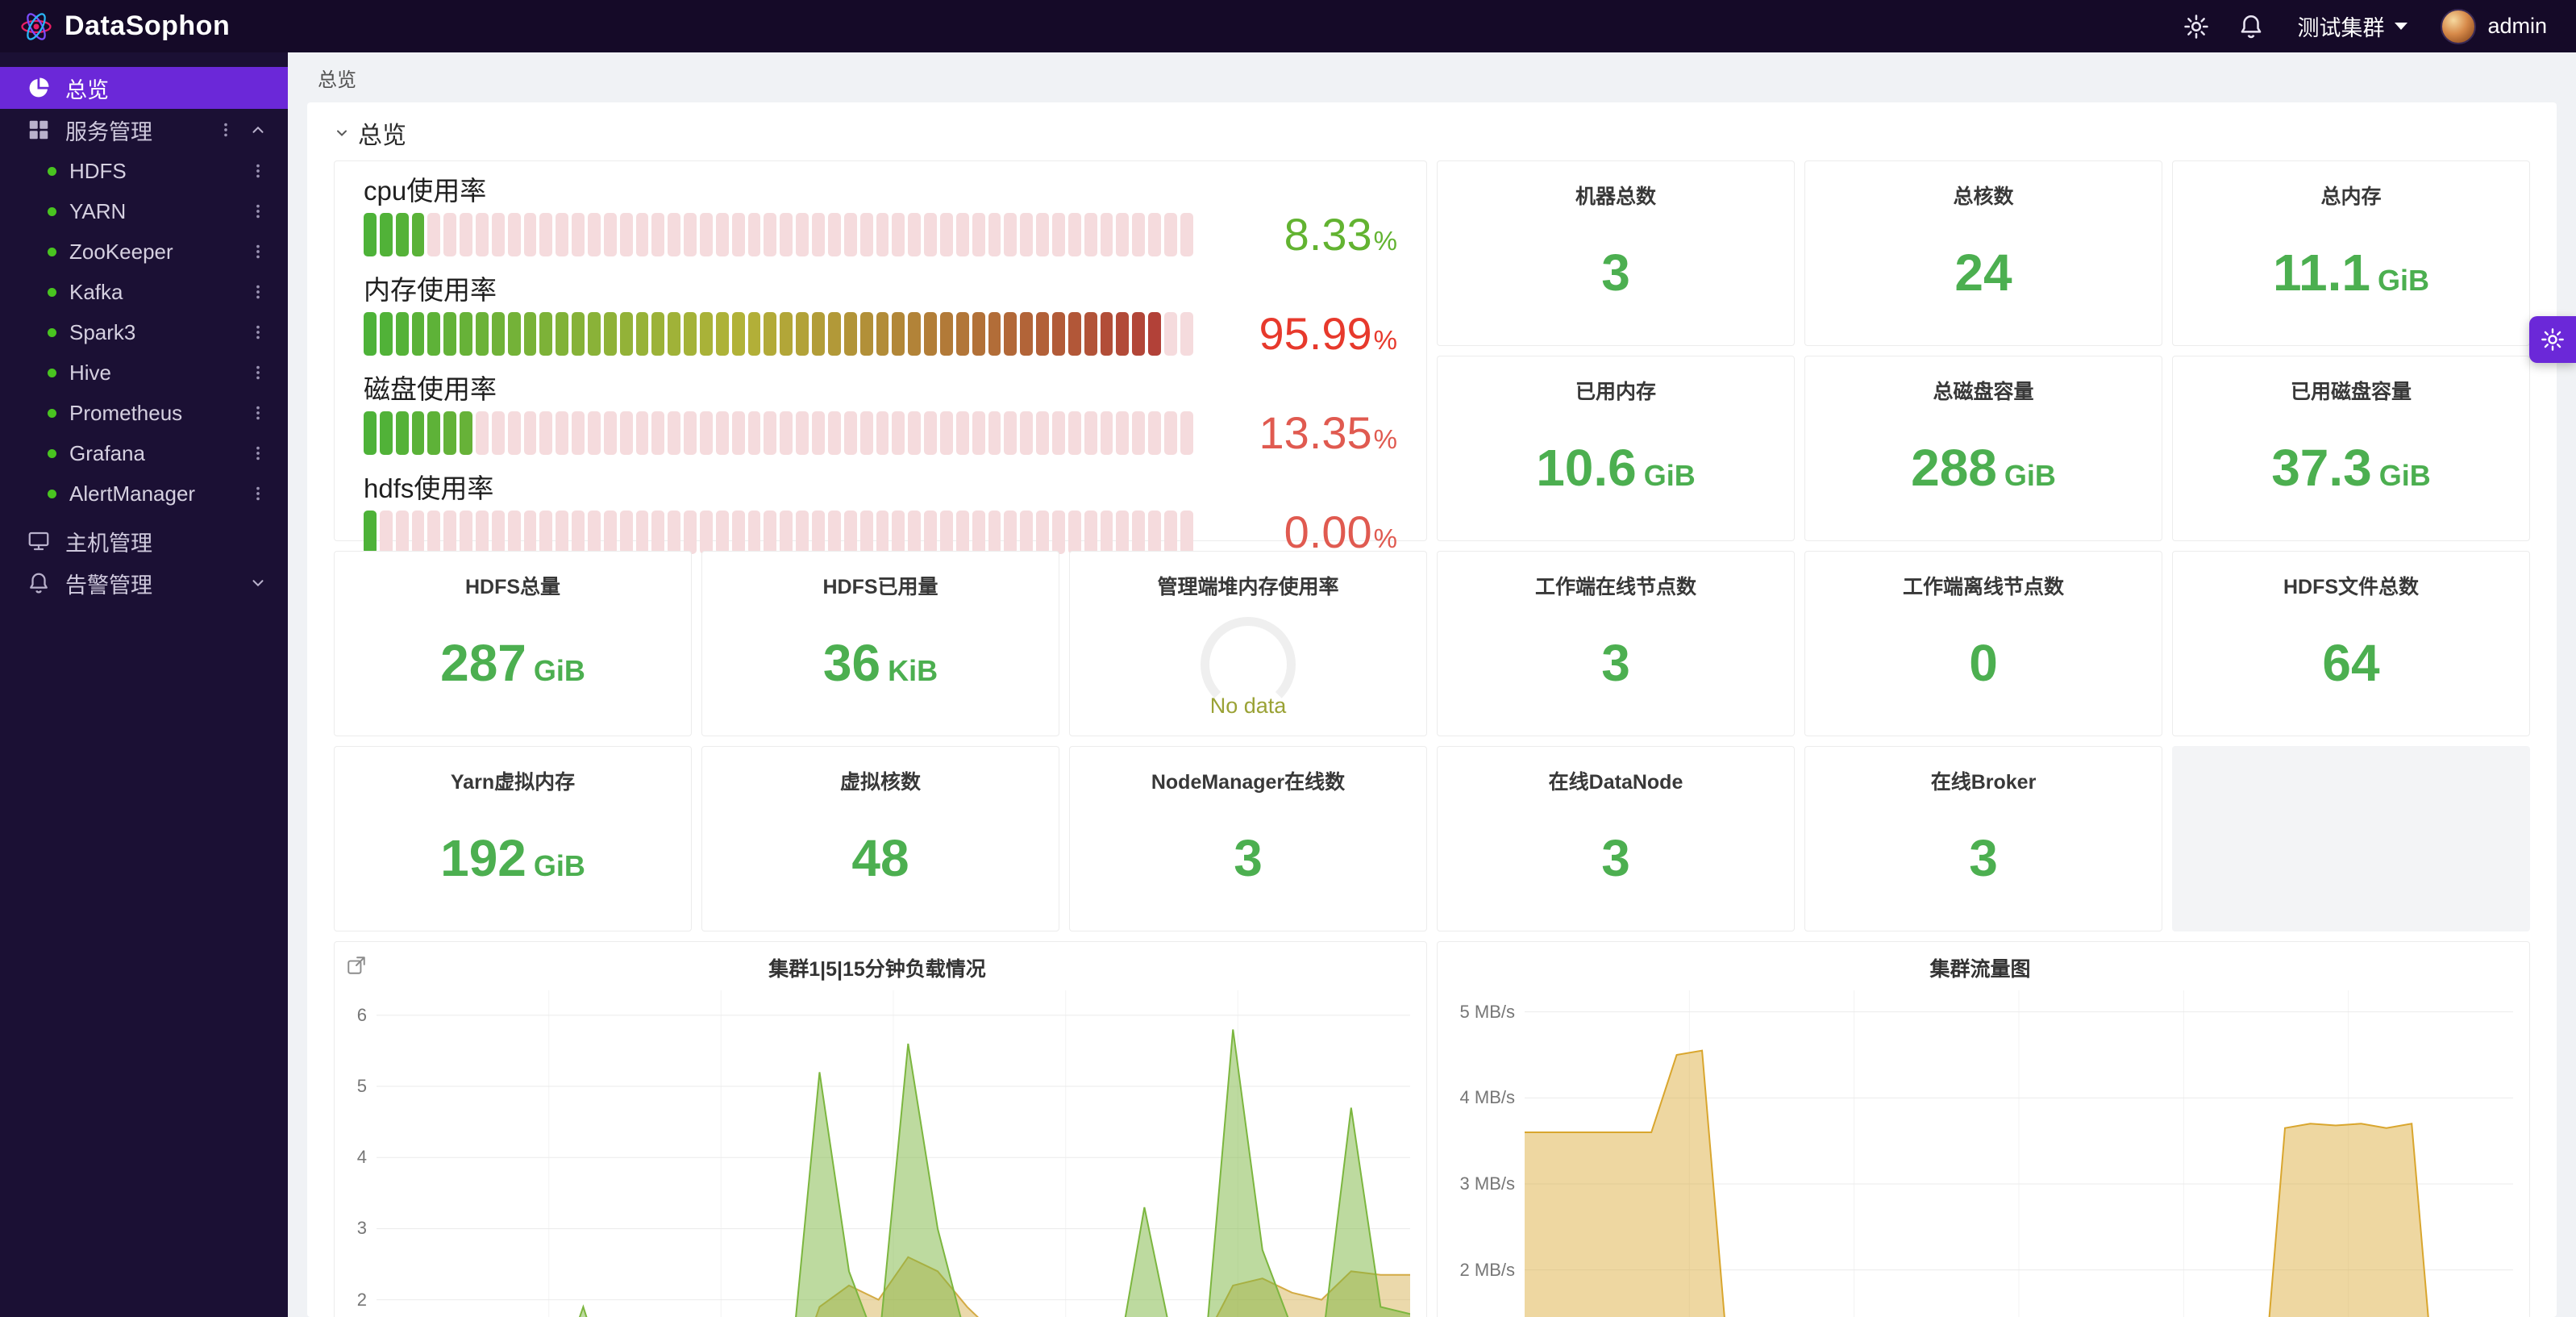 This screenshot has width=2576, height=1317. I want to click on sidebar-item-hdfs: HDFS, so click(144, 171).